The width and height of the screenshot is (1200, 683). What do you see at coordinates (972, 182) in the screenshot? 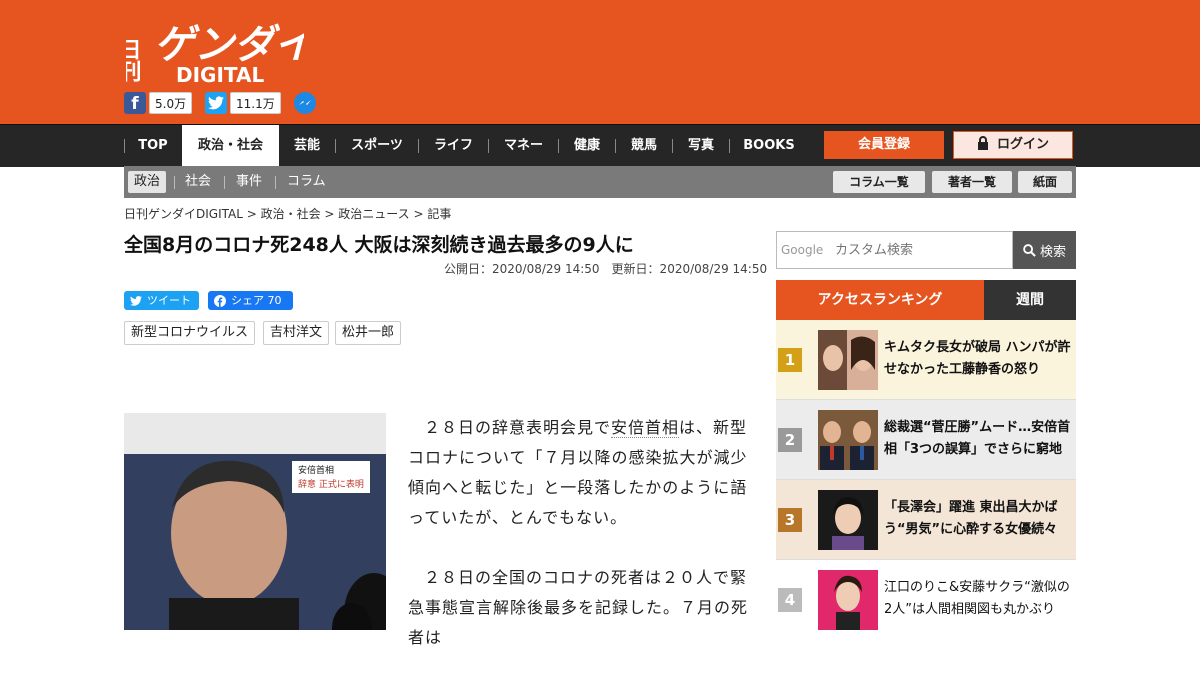
I see `author-list-button: 著者一覧` at bounding box center [972, 182].